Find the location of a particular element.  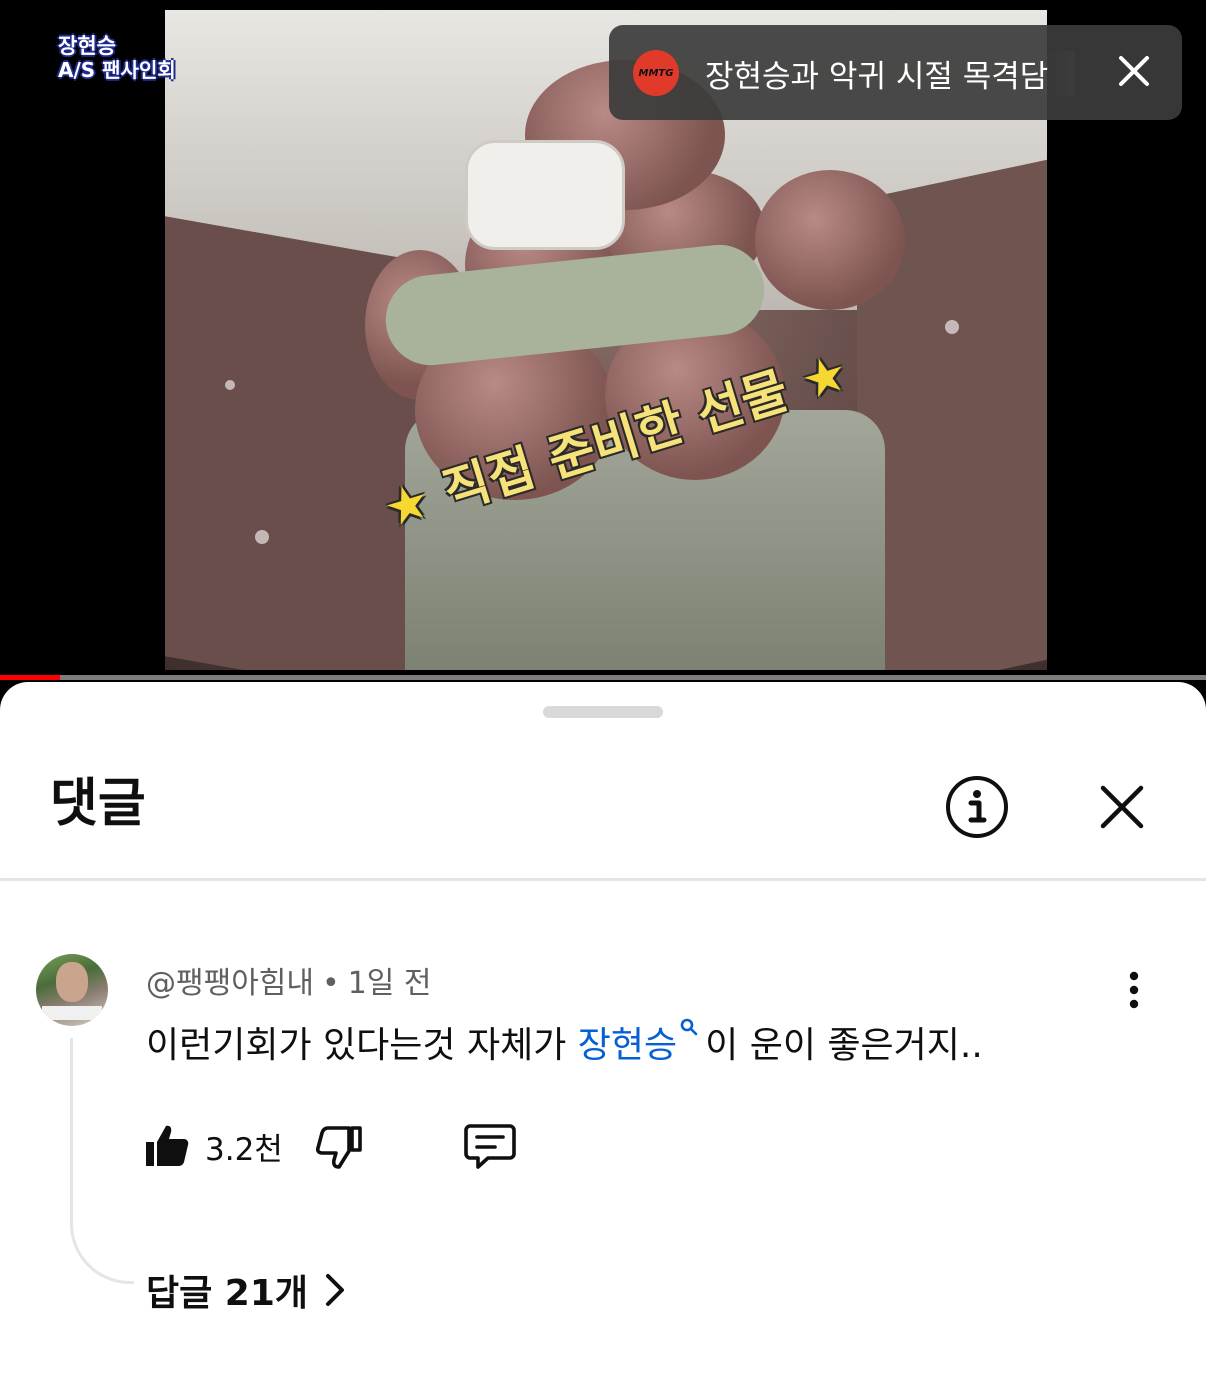

related-video-title: 장현승과 악귀 시절 목격담 is located at coordinates (890, 73).